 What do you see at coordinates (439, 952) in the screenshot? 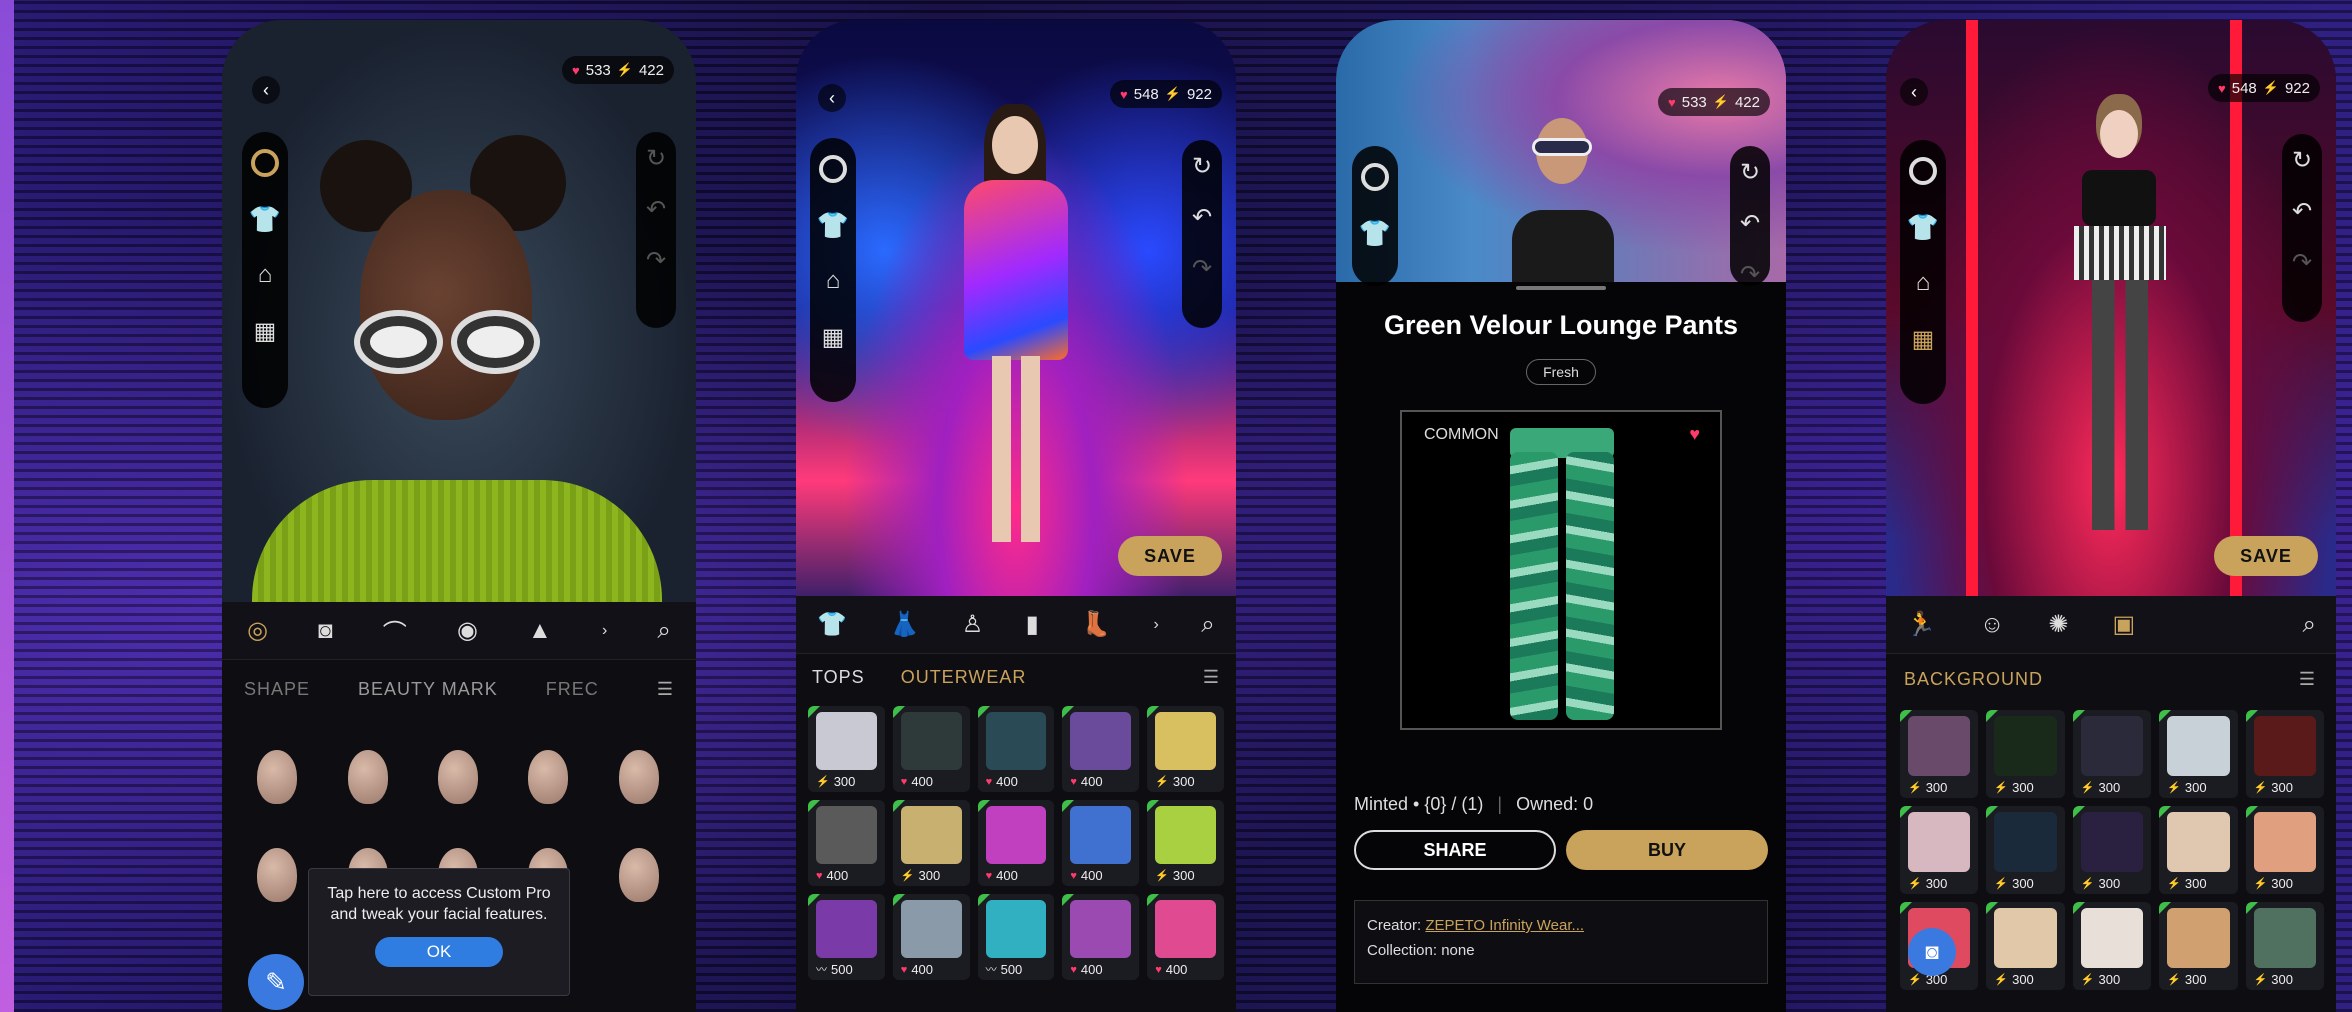
I see `tooltip-ok-button: OK` at bounding box center [439, 952].